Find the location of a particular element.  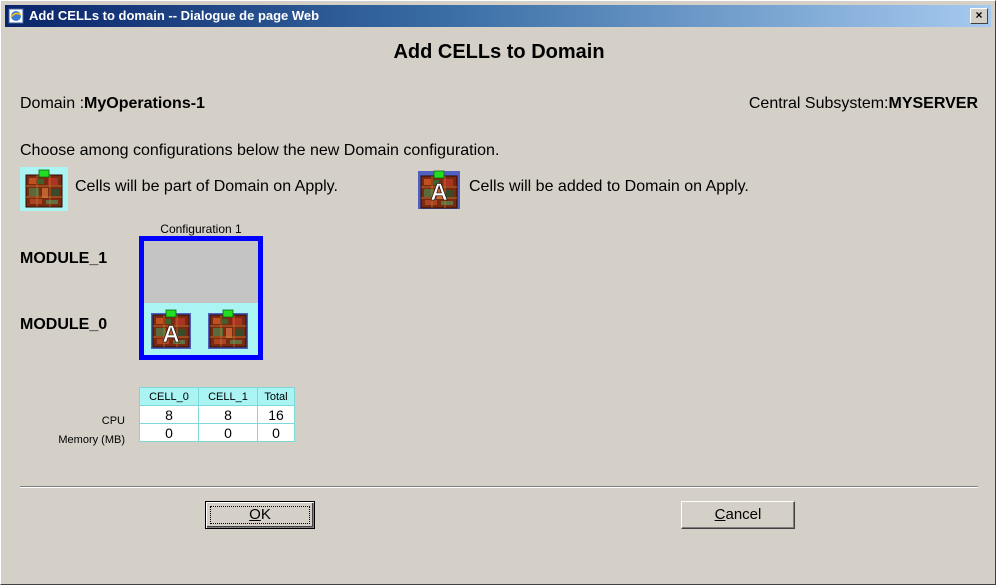

central-subsystem-value: MYSERVER is located at coordinates (933, 103).